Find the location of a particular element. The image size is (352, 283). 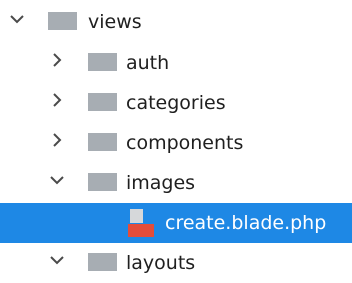

tree-node-label: images is located at coordinates (161, 183).